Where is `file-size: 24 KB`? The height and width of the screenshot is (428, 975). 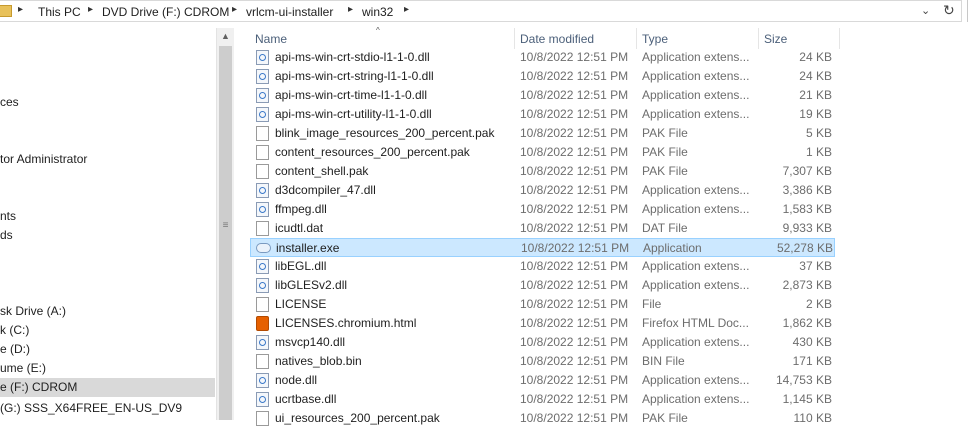 file-size: 24 KB is located at coordinates (815, 76).